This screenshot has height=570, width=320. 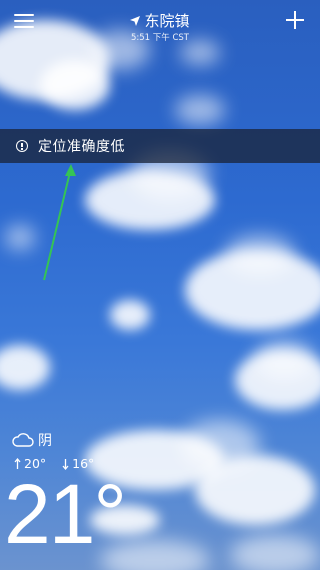 What do you see at coordinates (65, 514) in the screenshot?
I see `current-temperature: 21°` at bounding box center [65, 514].